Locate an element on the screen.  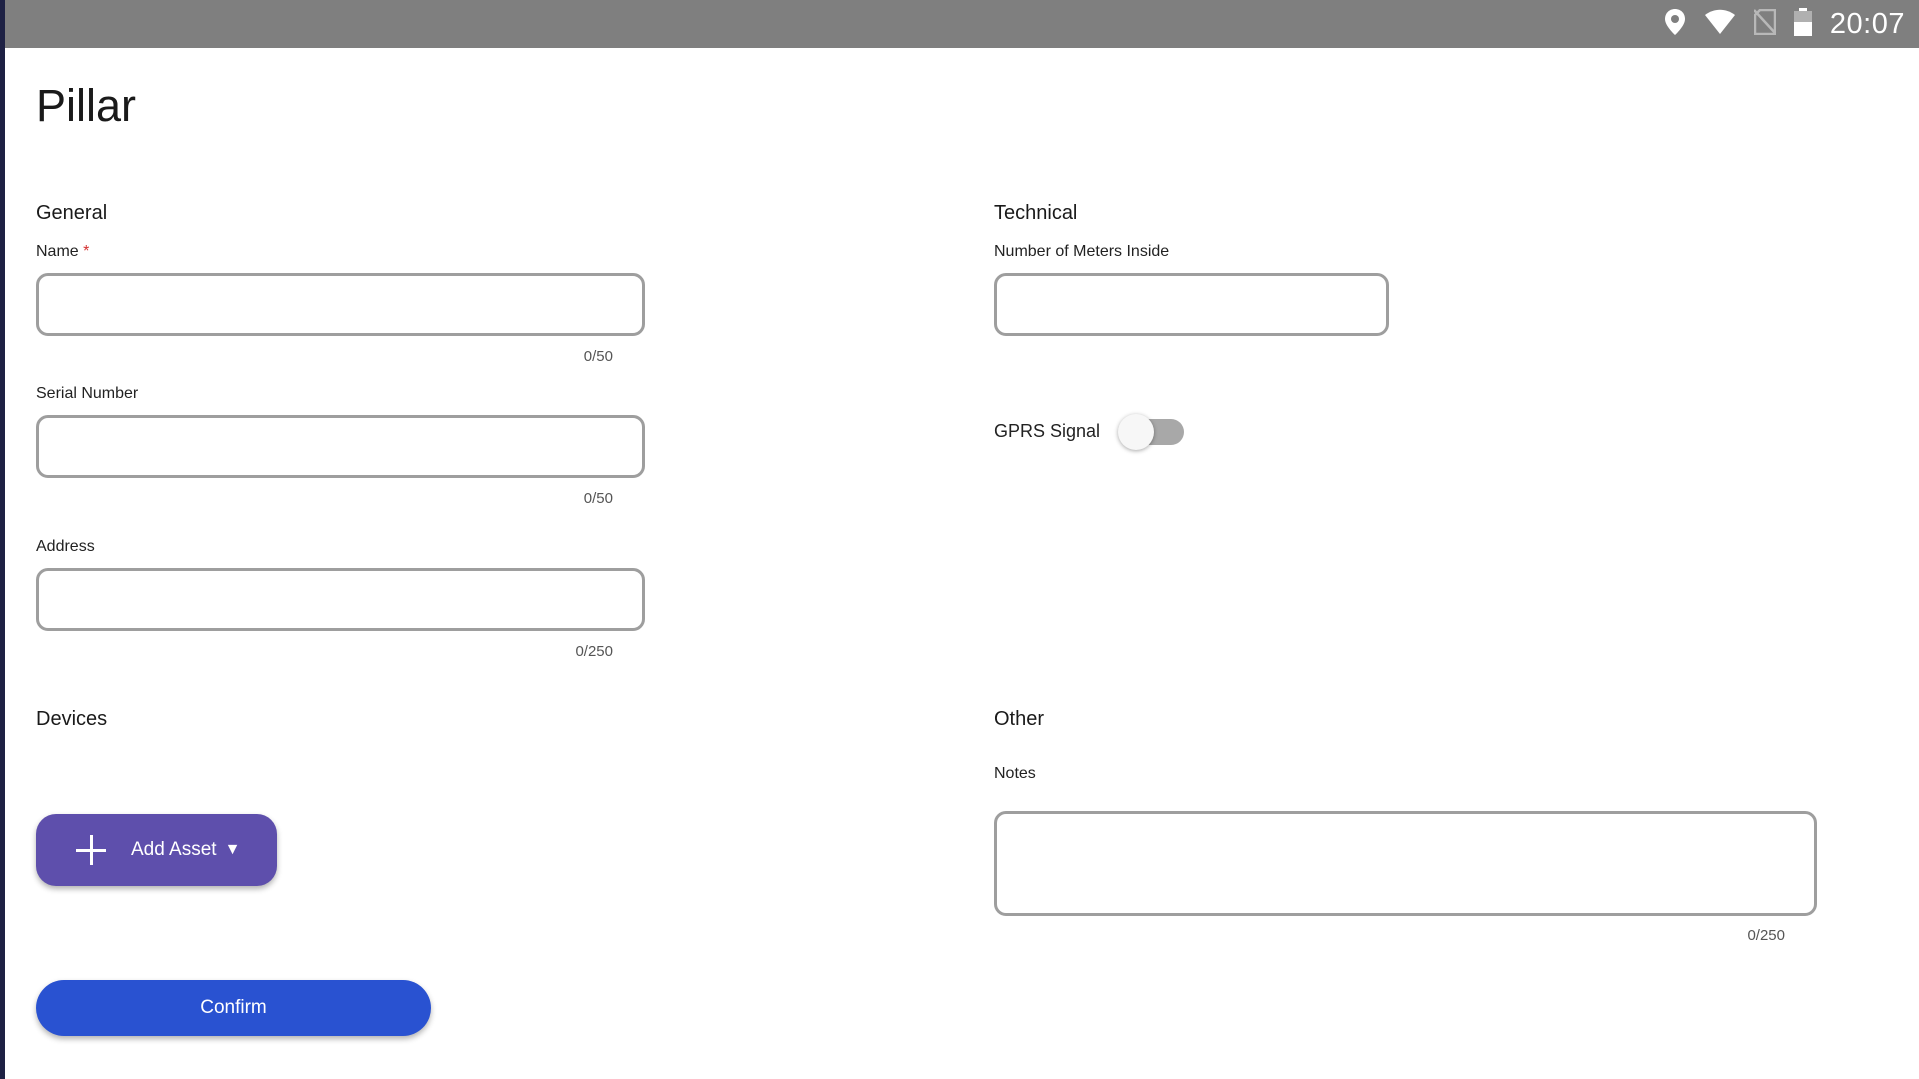
address-input is located at coordinates (340, 599).